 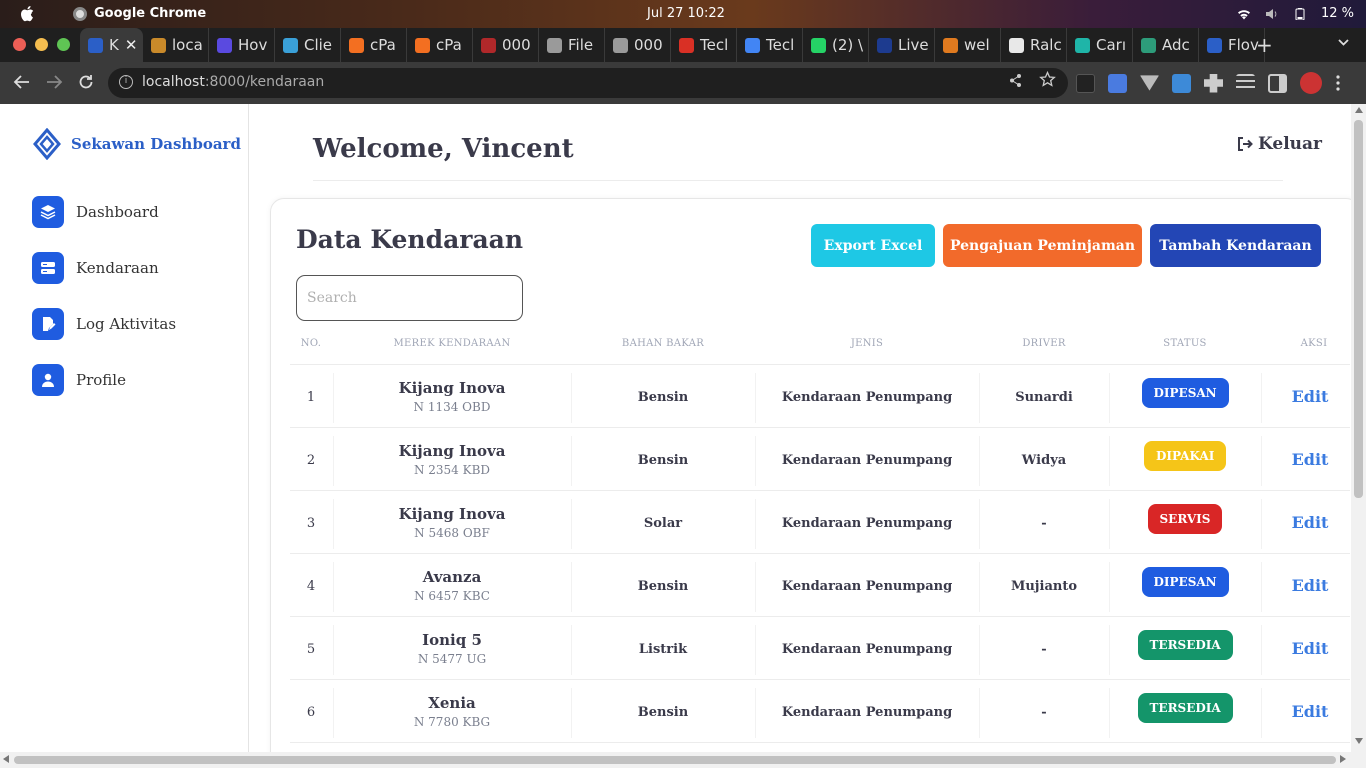 I want to click on scroll-up-icon, so click(x=1359, y=110).